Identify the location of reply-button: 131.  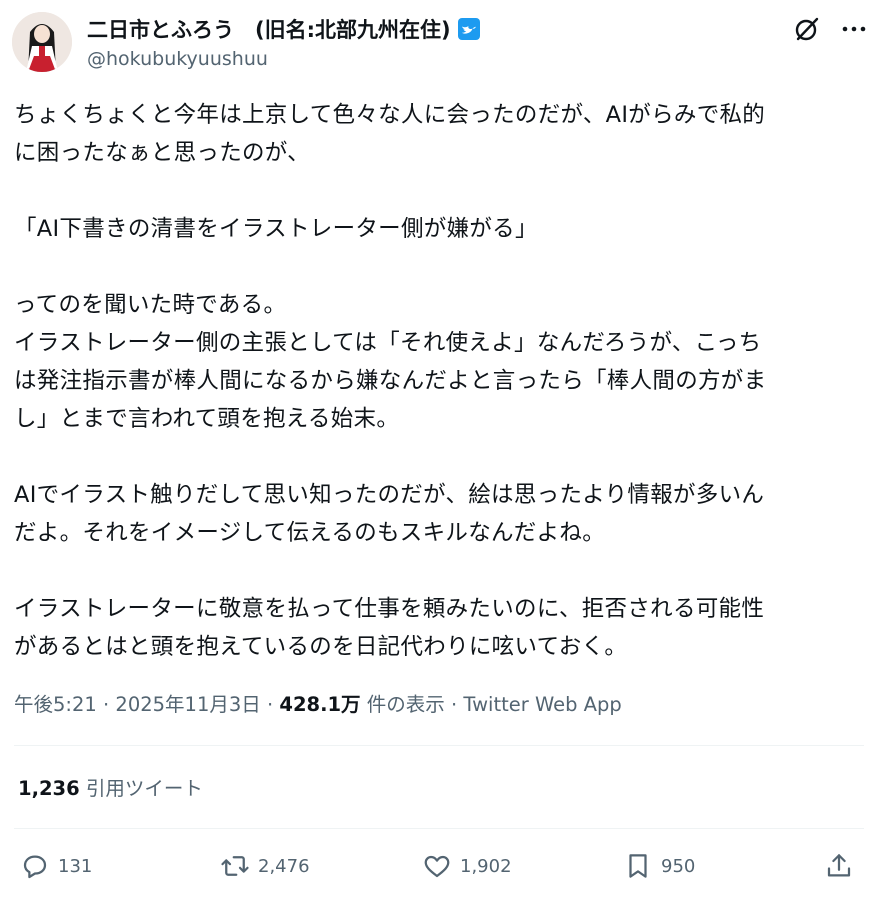
(56, 866).